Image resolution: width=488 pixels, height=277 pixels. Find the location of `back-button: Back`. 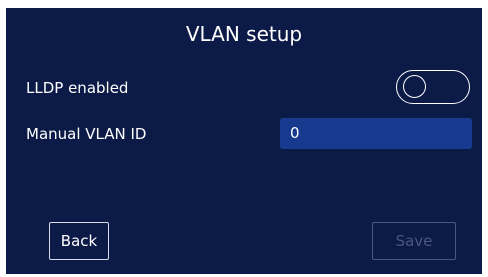

back-button: Back is located at coordinates (79, 241).